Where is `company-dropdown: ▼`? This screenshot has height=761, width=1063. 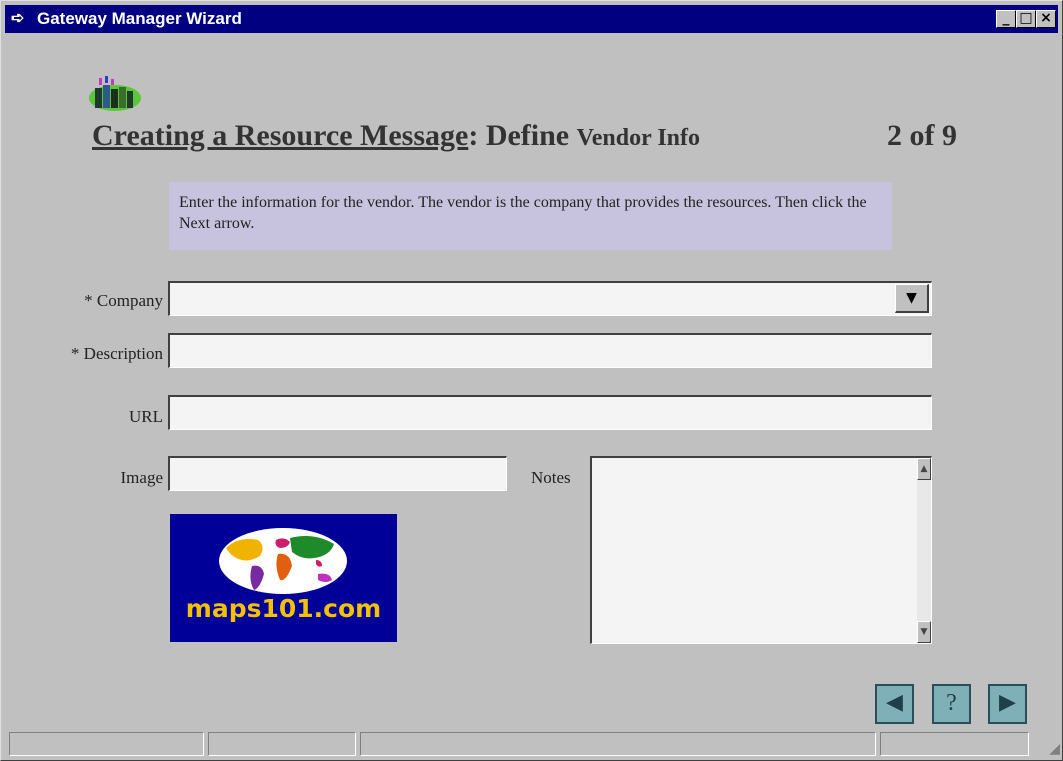 company-dropdown: ▼ is located at coordinates (550, 298).